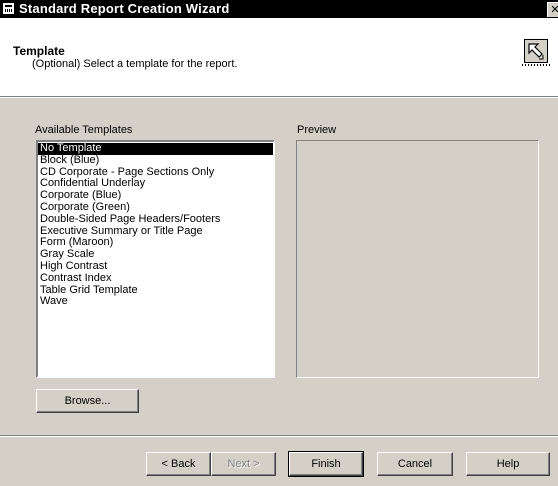 This screenshot has width=558, height=486. Describe the element at coordinates (155, 207) in the screenshot. I see `template-item: Corporate (Green)` at that location.